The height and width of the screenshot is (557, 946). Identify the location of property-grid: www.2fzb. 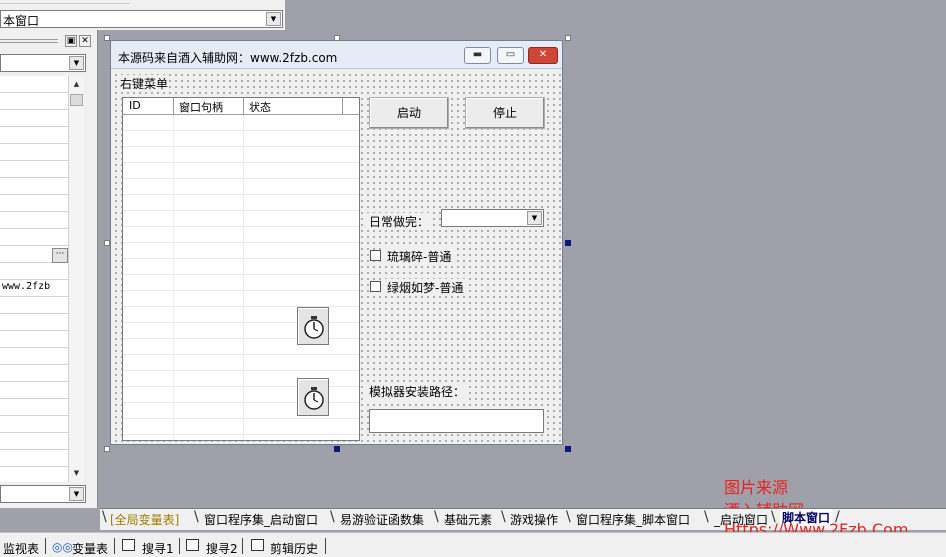
(34, 279).